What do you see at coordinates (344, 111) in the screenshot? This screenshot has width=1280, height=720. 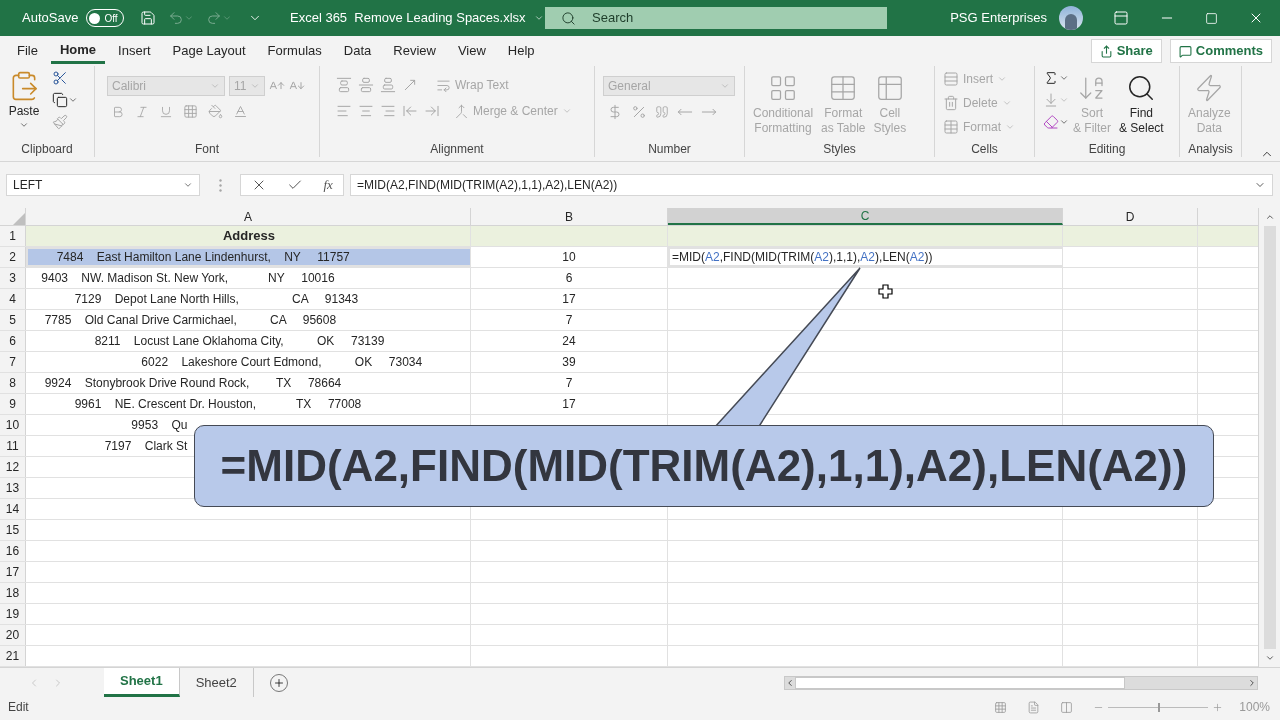 I see `align-left-icon` at bounding box center [344, 111].